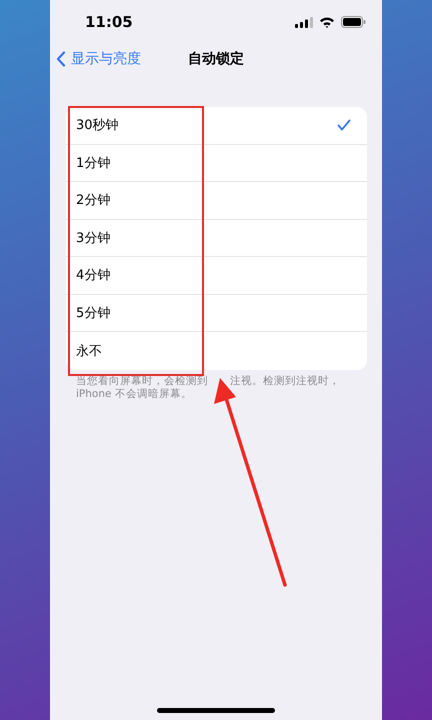 The width and height of the screenshot is (432, 720). Describe the element at coordinates (353, 22) in the screenshot. I see `battery-icon` at that location.